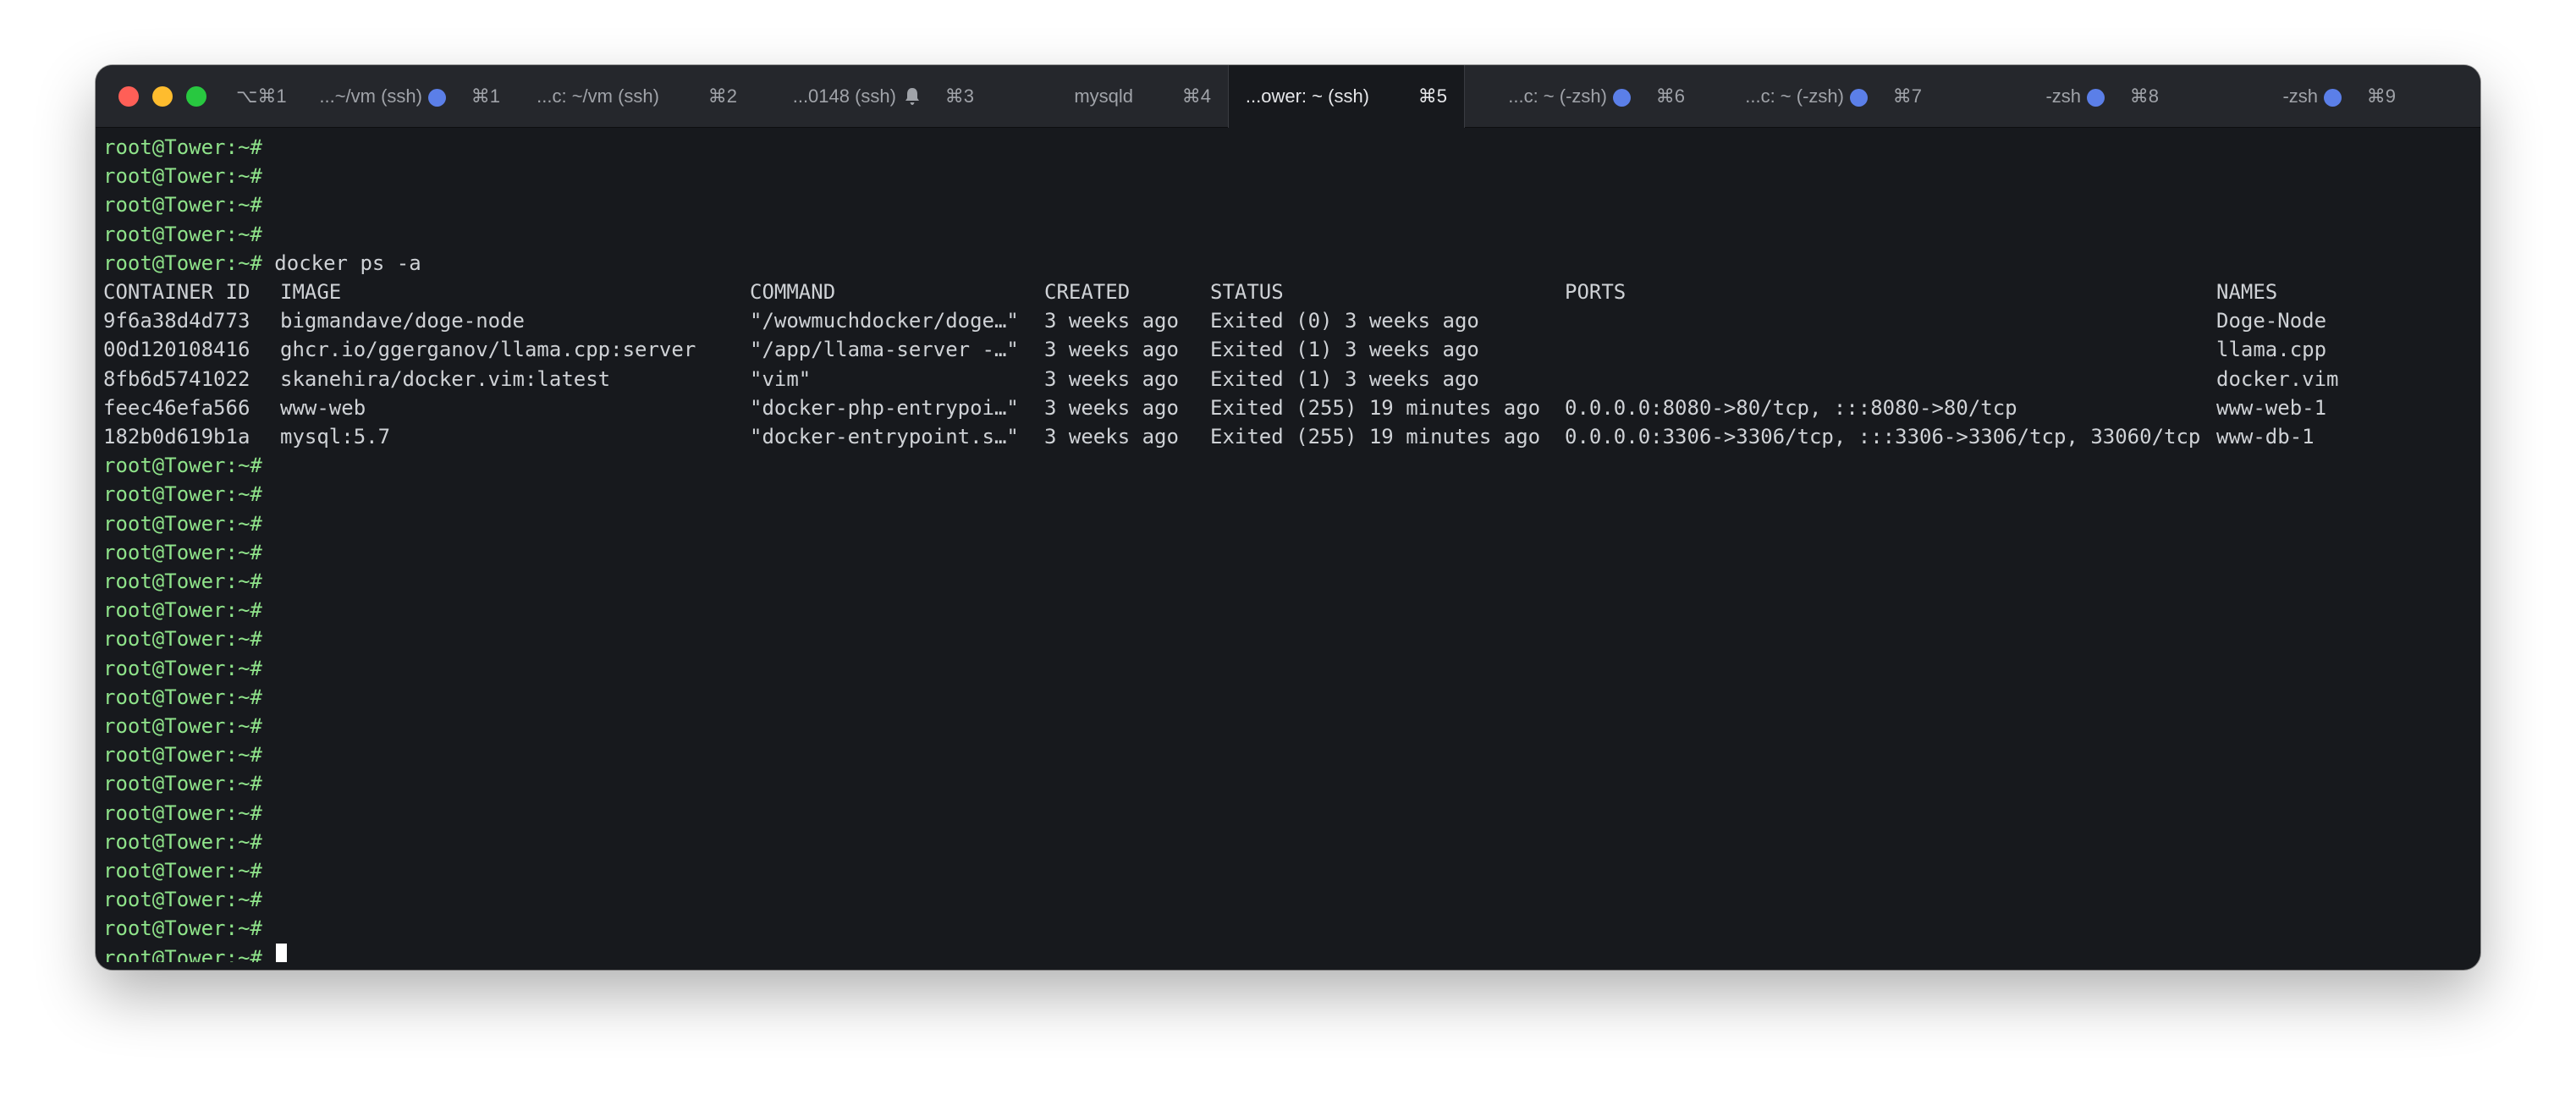  I want to click on active-prompt-line: root@Tower:~#, so click(195, 952).